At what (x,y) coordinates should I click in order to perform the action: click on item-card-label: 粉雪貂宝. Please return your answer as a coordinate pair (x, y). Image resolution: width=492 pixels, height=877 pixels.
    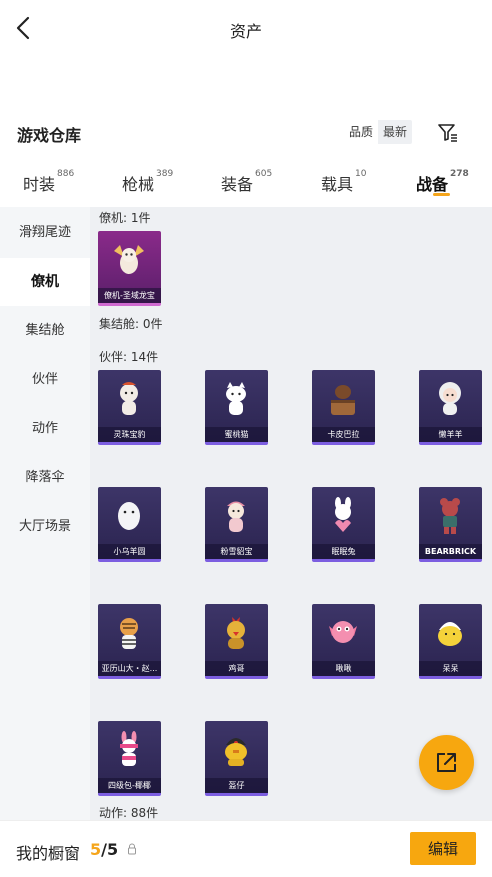
    Looking at the image, I should click on (236, 551).